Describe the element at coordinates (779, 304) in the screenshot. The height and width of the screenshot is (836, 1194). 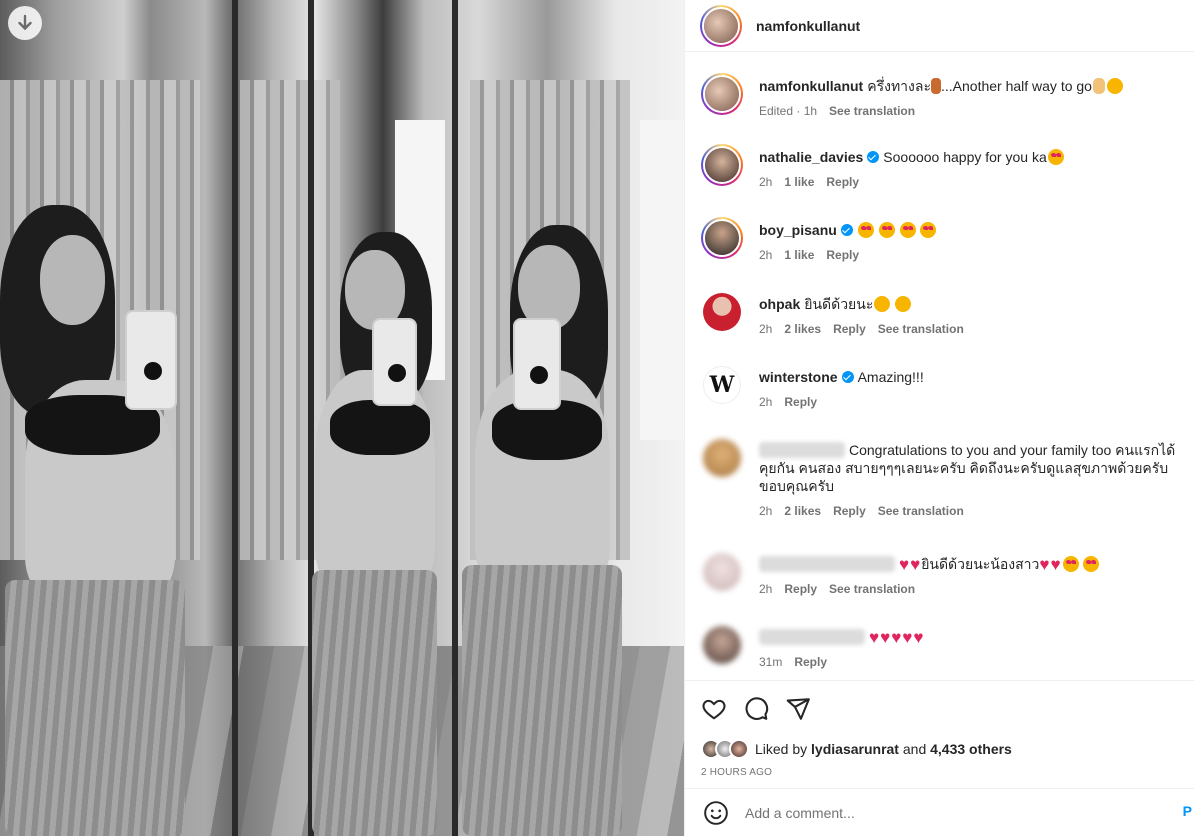
I see `comment-username: ohpak` at that location.